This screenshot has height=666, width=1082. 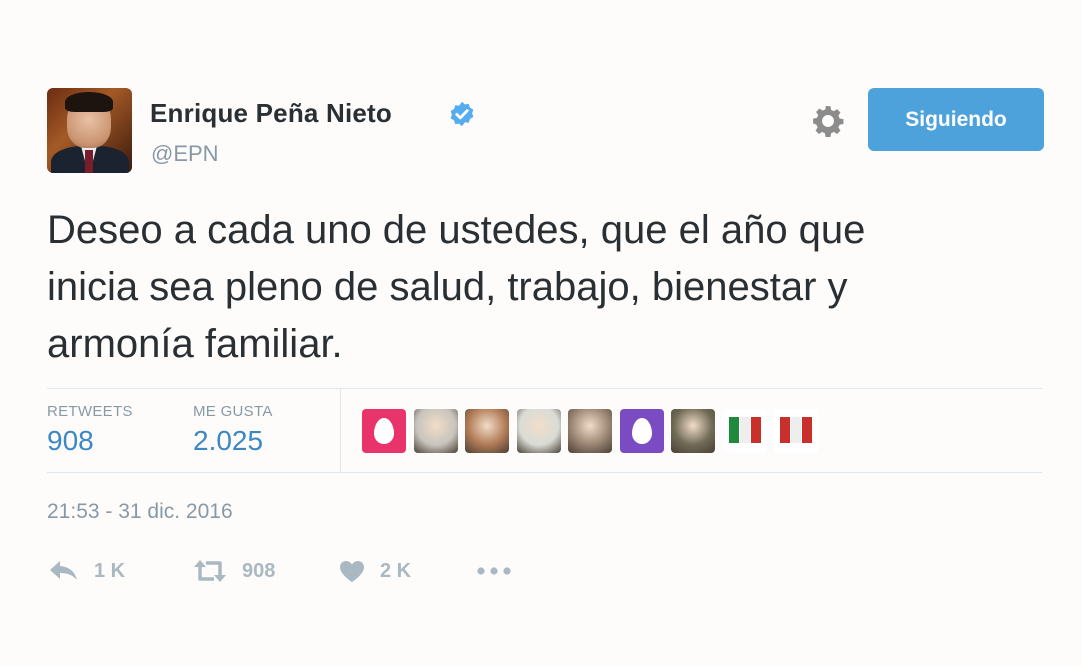 I want to click on verified-badge-icon, so click(x=462, y=114).